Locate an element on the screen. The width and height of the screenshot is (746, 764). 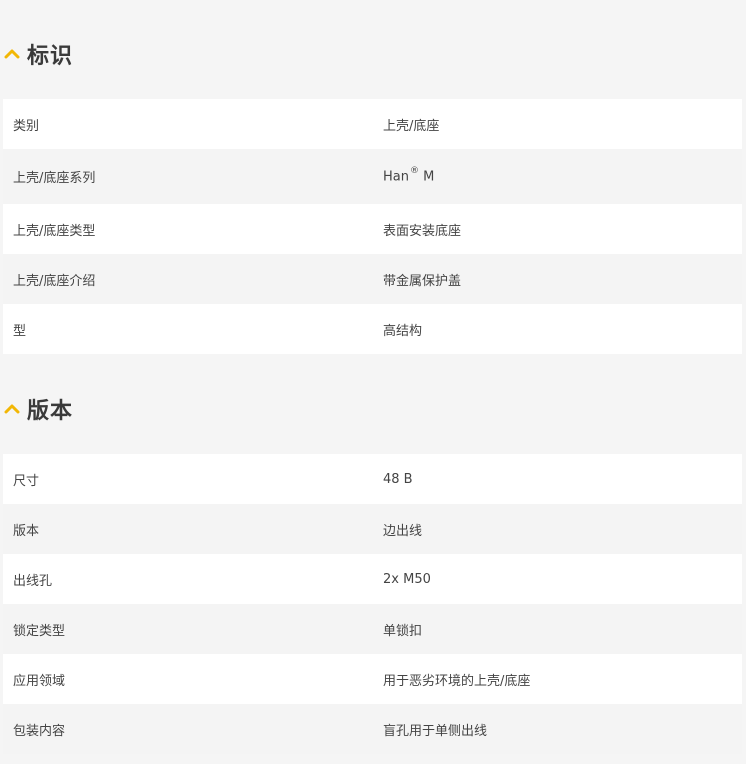
section-header-version: 版本 is located at coordinates (36, 409).